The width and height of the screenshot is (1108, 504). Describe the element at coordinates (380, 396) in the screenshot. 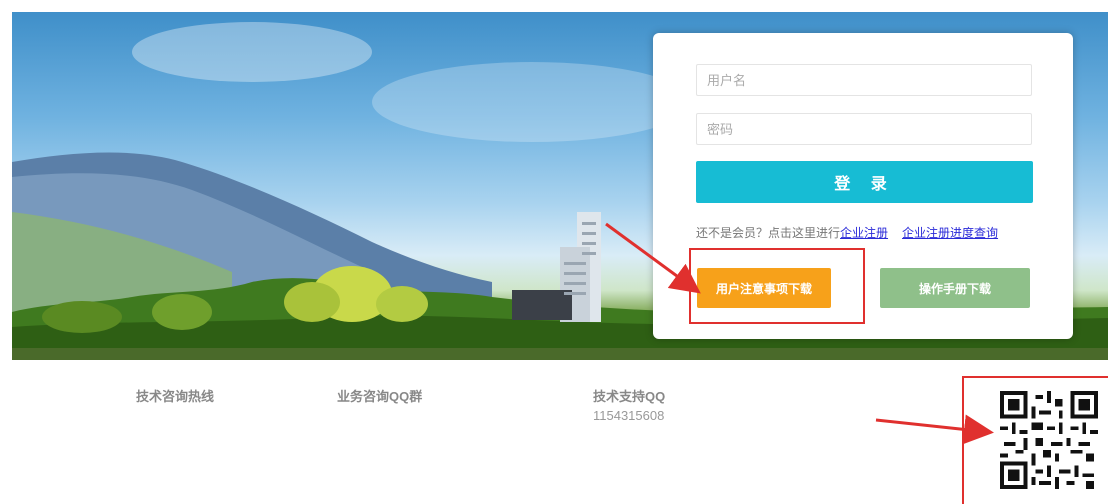

I see `qq-group-label: 业务咨询QQ群` at that location.